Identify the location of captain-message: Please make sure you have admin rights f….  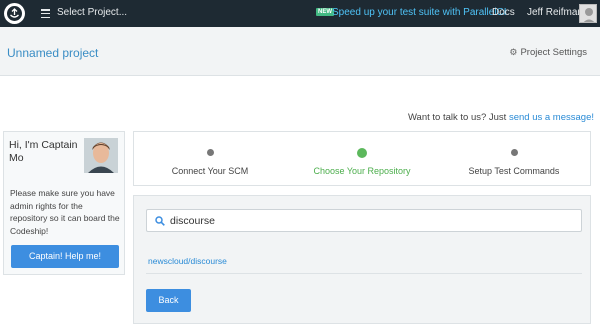
(65, 212).